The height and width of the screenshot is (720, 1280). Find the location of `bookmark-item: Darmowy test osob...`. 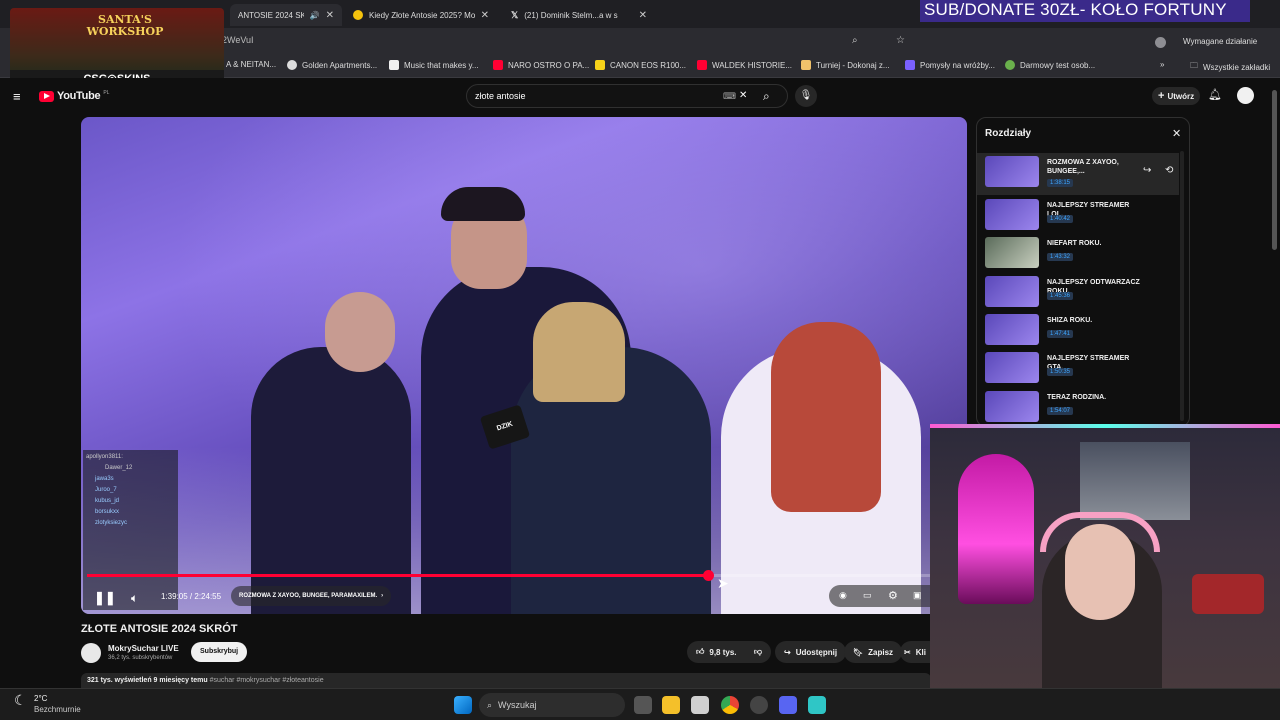

bookmark-item: Darmowy test osob... is located at coordinates (1050, 65).